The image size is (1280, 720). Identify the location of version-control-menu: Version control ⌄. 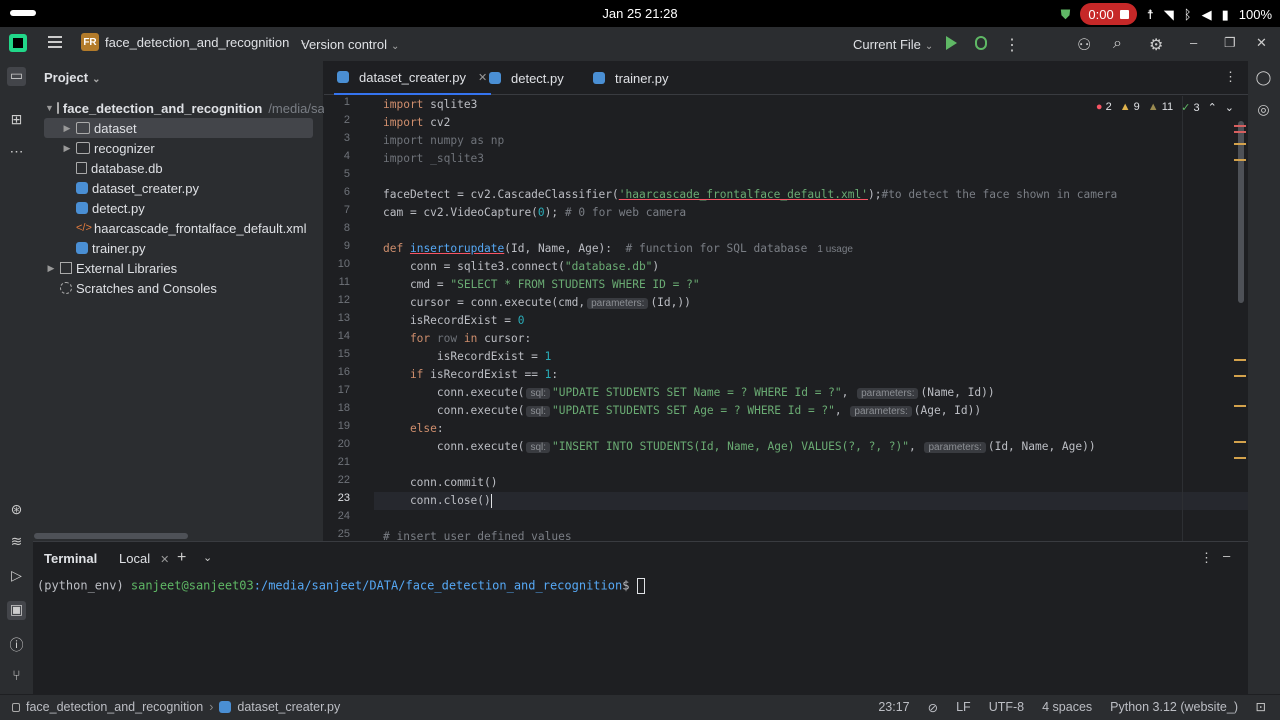
(350, 44).